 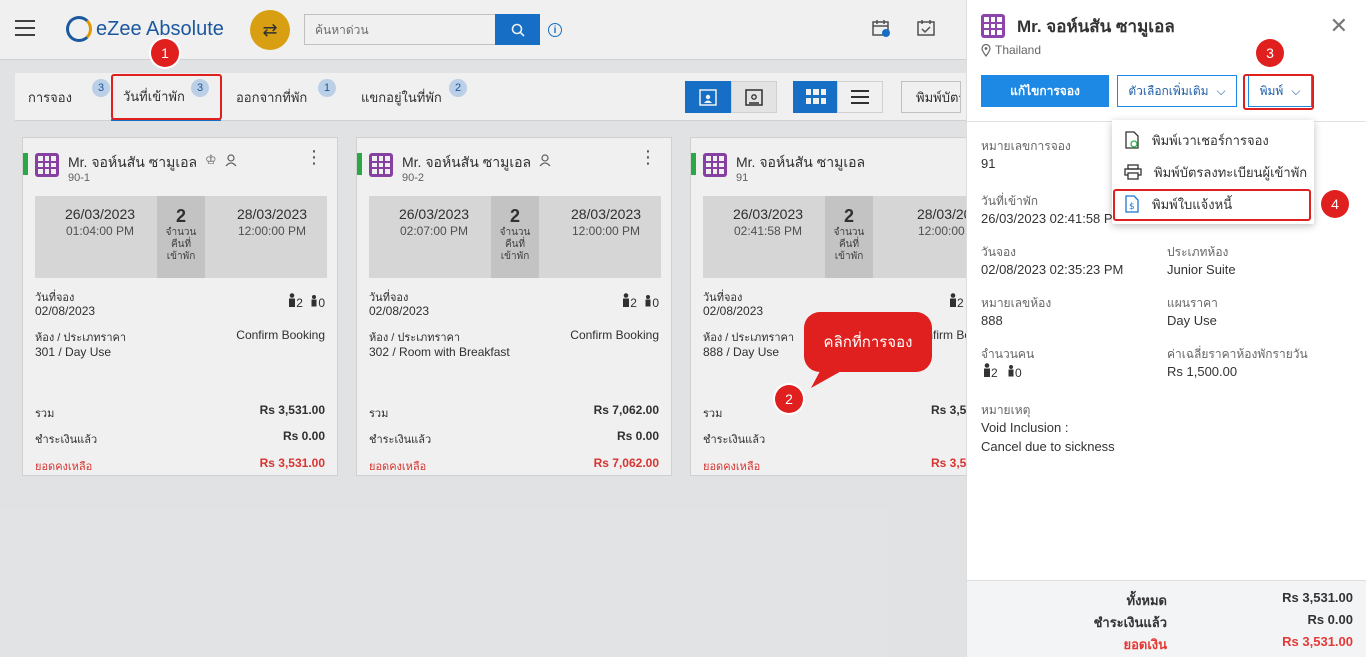 I want to click on step-marker: 4, so click(x=1335, y=204).